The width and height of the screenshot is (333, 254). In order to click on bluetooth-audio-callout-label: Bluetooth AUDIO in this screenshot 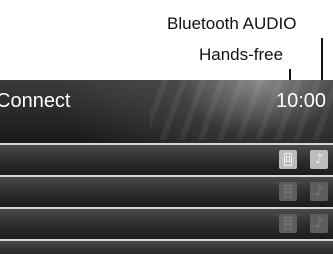, I will do `click(232, 23)`.